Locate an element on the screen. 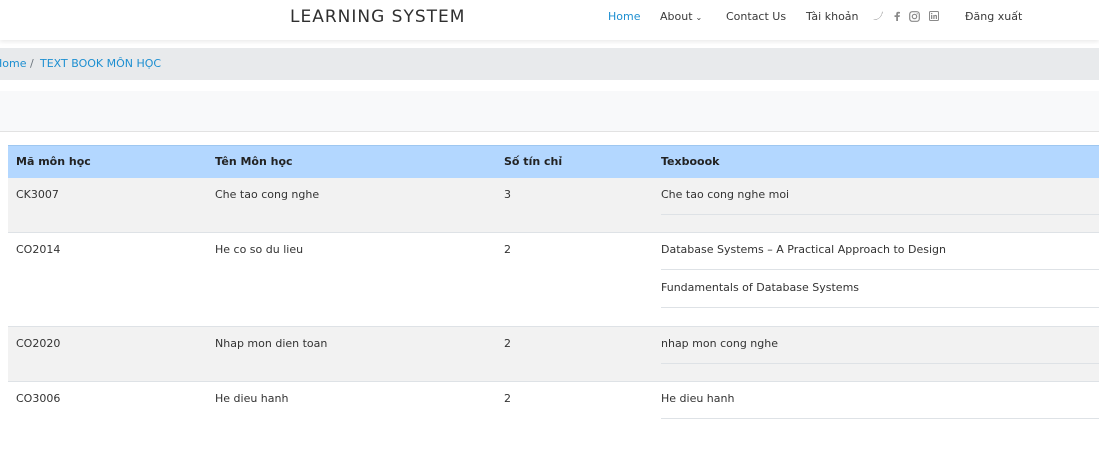 Image resolution: width=1099 pixels, height=453 pixels. nav-about: About ⌄ is located at coordinates (681, 16).